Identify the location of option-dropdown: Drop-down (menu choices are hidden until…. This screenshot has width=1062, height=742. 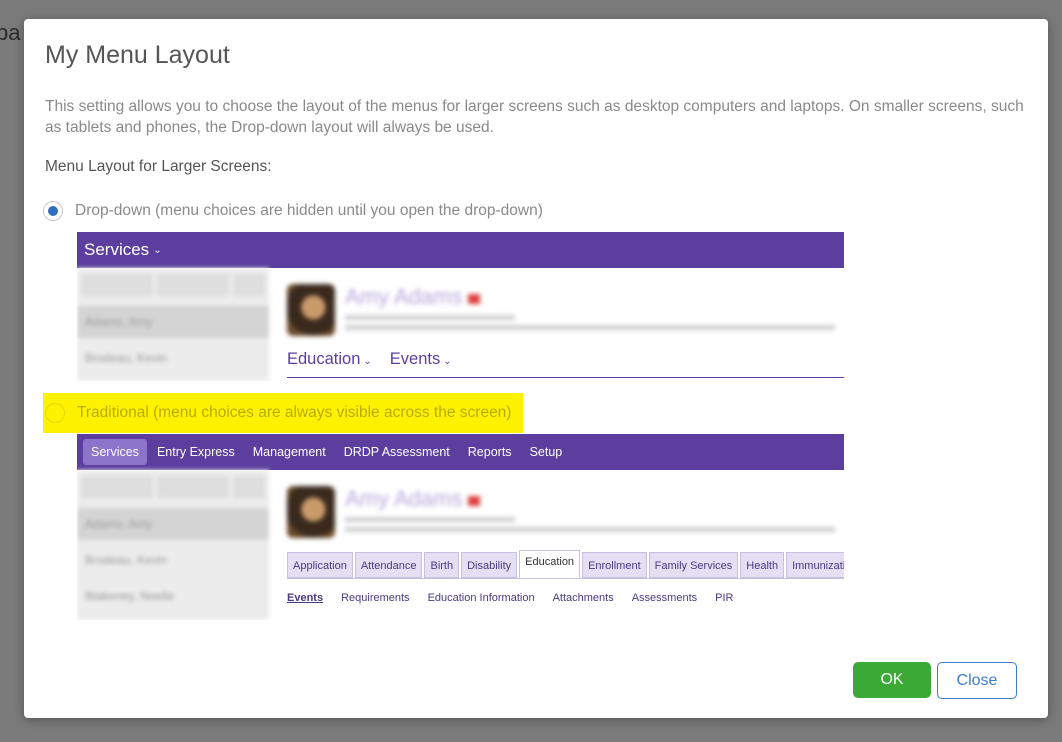
(293, 211).